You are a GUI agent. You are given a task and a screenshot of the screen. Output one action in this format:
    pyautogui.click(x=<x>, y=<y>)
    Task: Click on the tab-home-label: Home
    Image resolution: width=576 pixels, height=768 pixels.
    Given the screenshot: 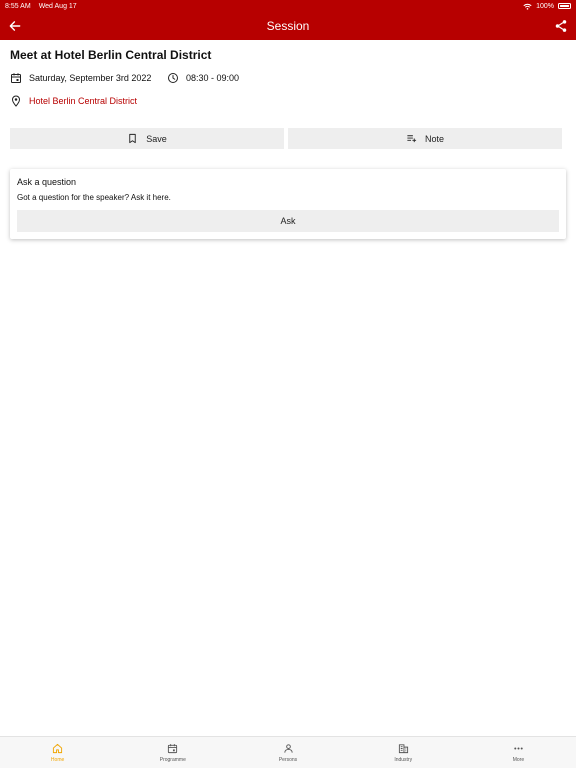 What is the action you would take?
    pyautogui.click(x=57, y=759)
    